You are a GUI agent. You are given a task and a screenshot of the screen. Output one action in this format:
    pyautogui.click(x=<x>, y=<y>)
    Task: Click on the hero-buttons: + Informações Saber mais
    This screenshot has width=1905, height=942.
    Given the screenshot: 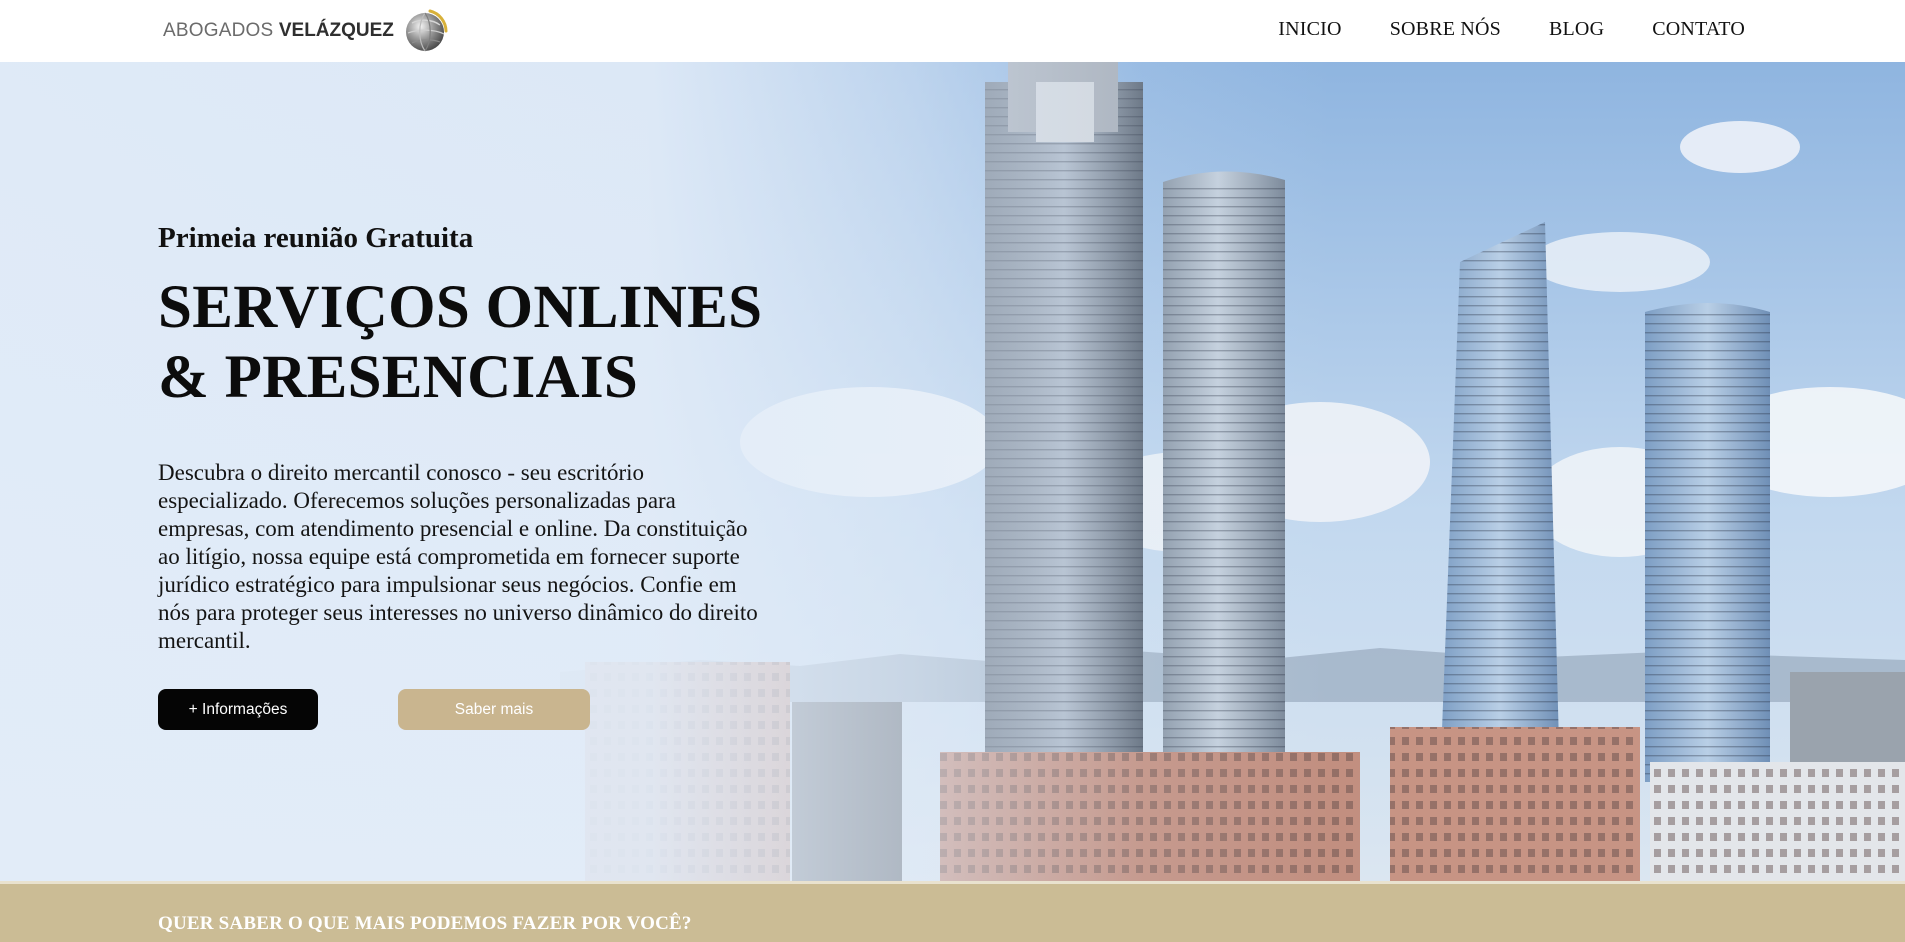 What is the action you would take?
    pyautogui.click(x=463, y=709)
    